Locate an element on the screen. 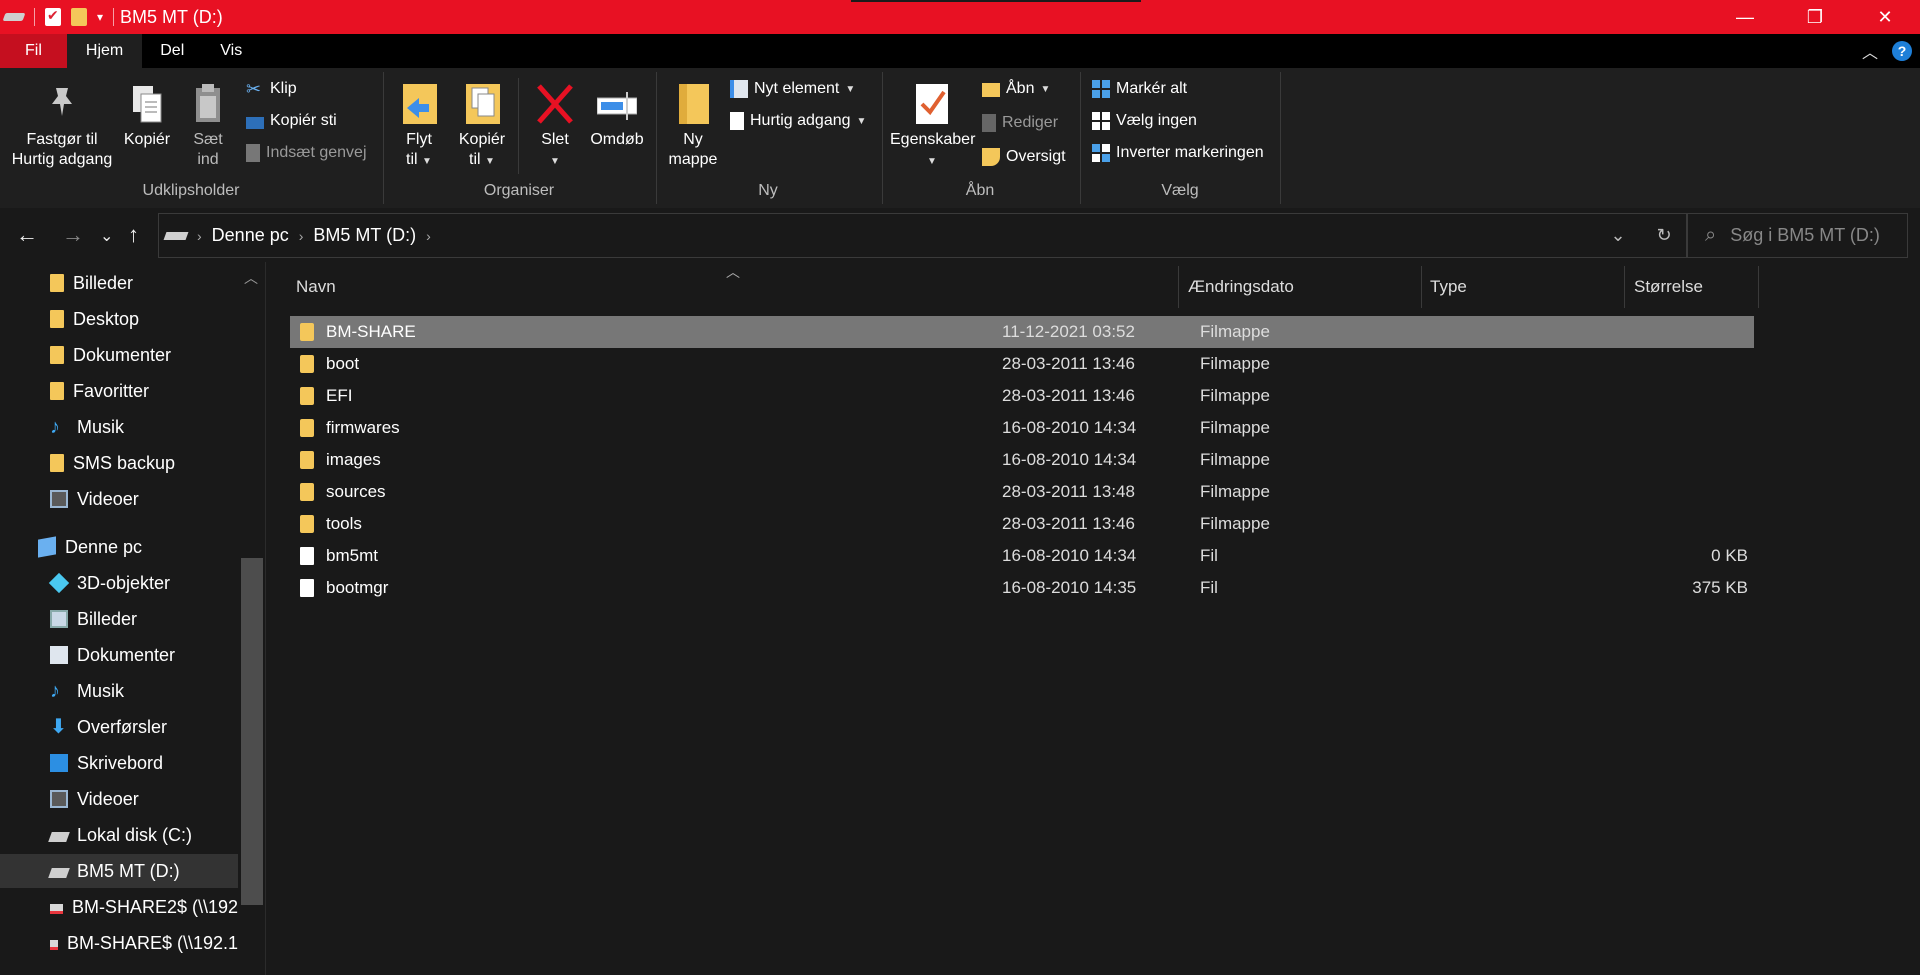 The height and width of the screenshot is (975, 1920). rename-button: Omdøb is located at coordinates (617, 116).